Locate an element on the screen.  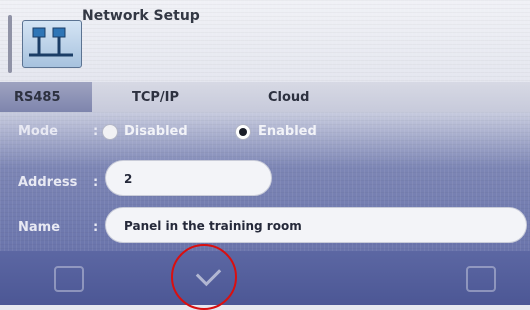
name-field: Panel in the training room is located at coordinates (316, 225).